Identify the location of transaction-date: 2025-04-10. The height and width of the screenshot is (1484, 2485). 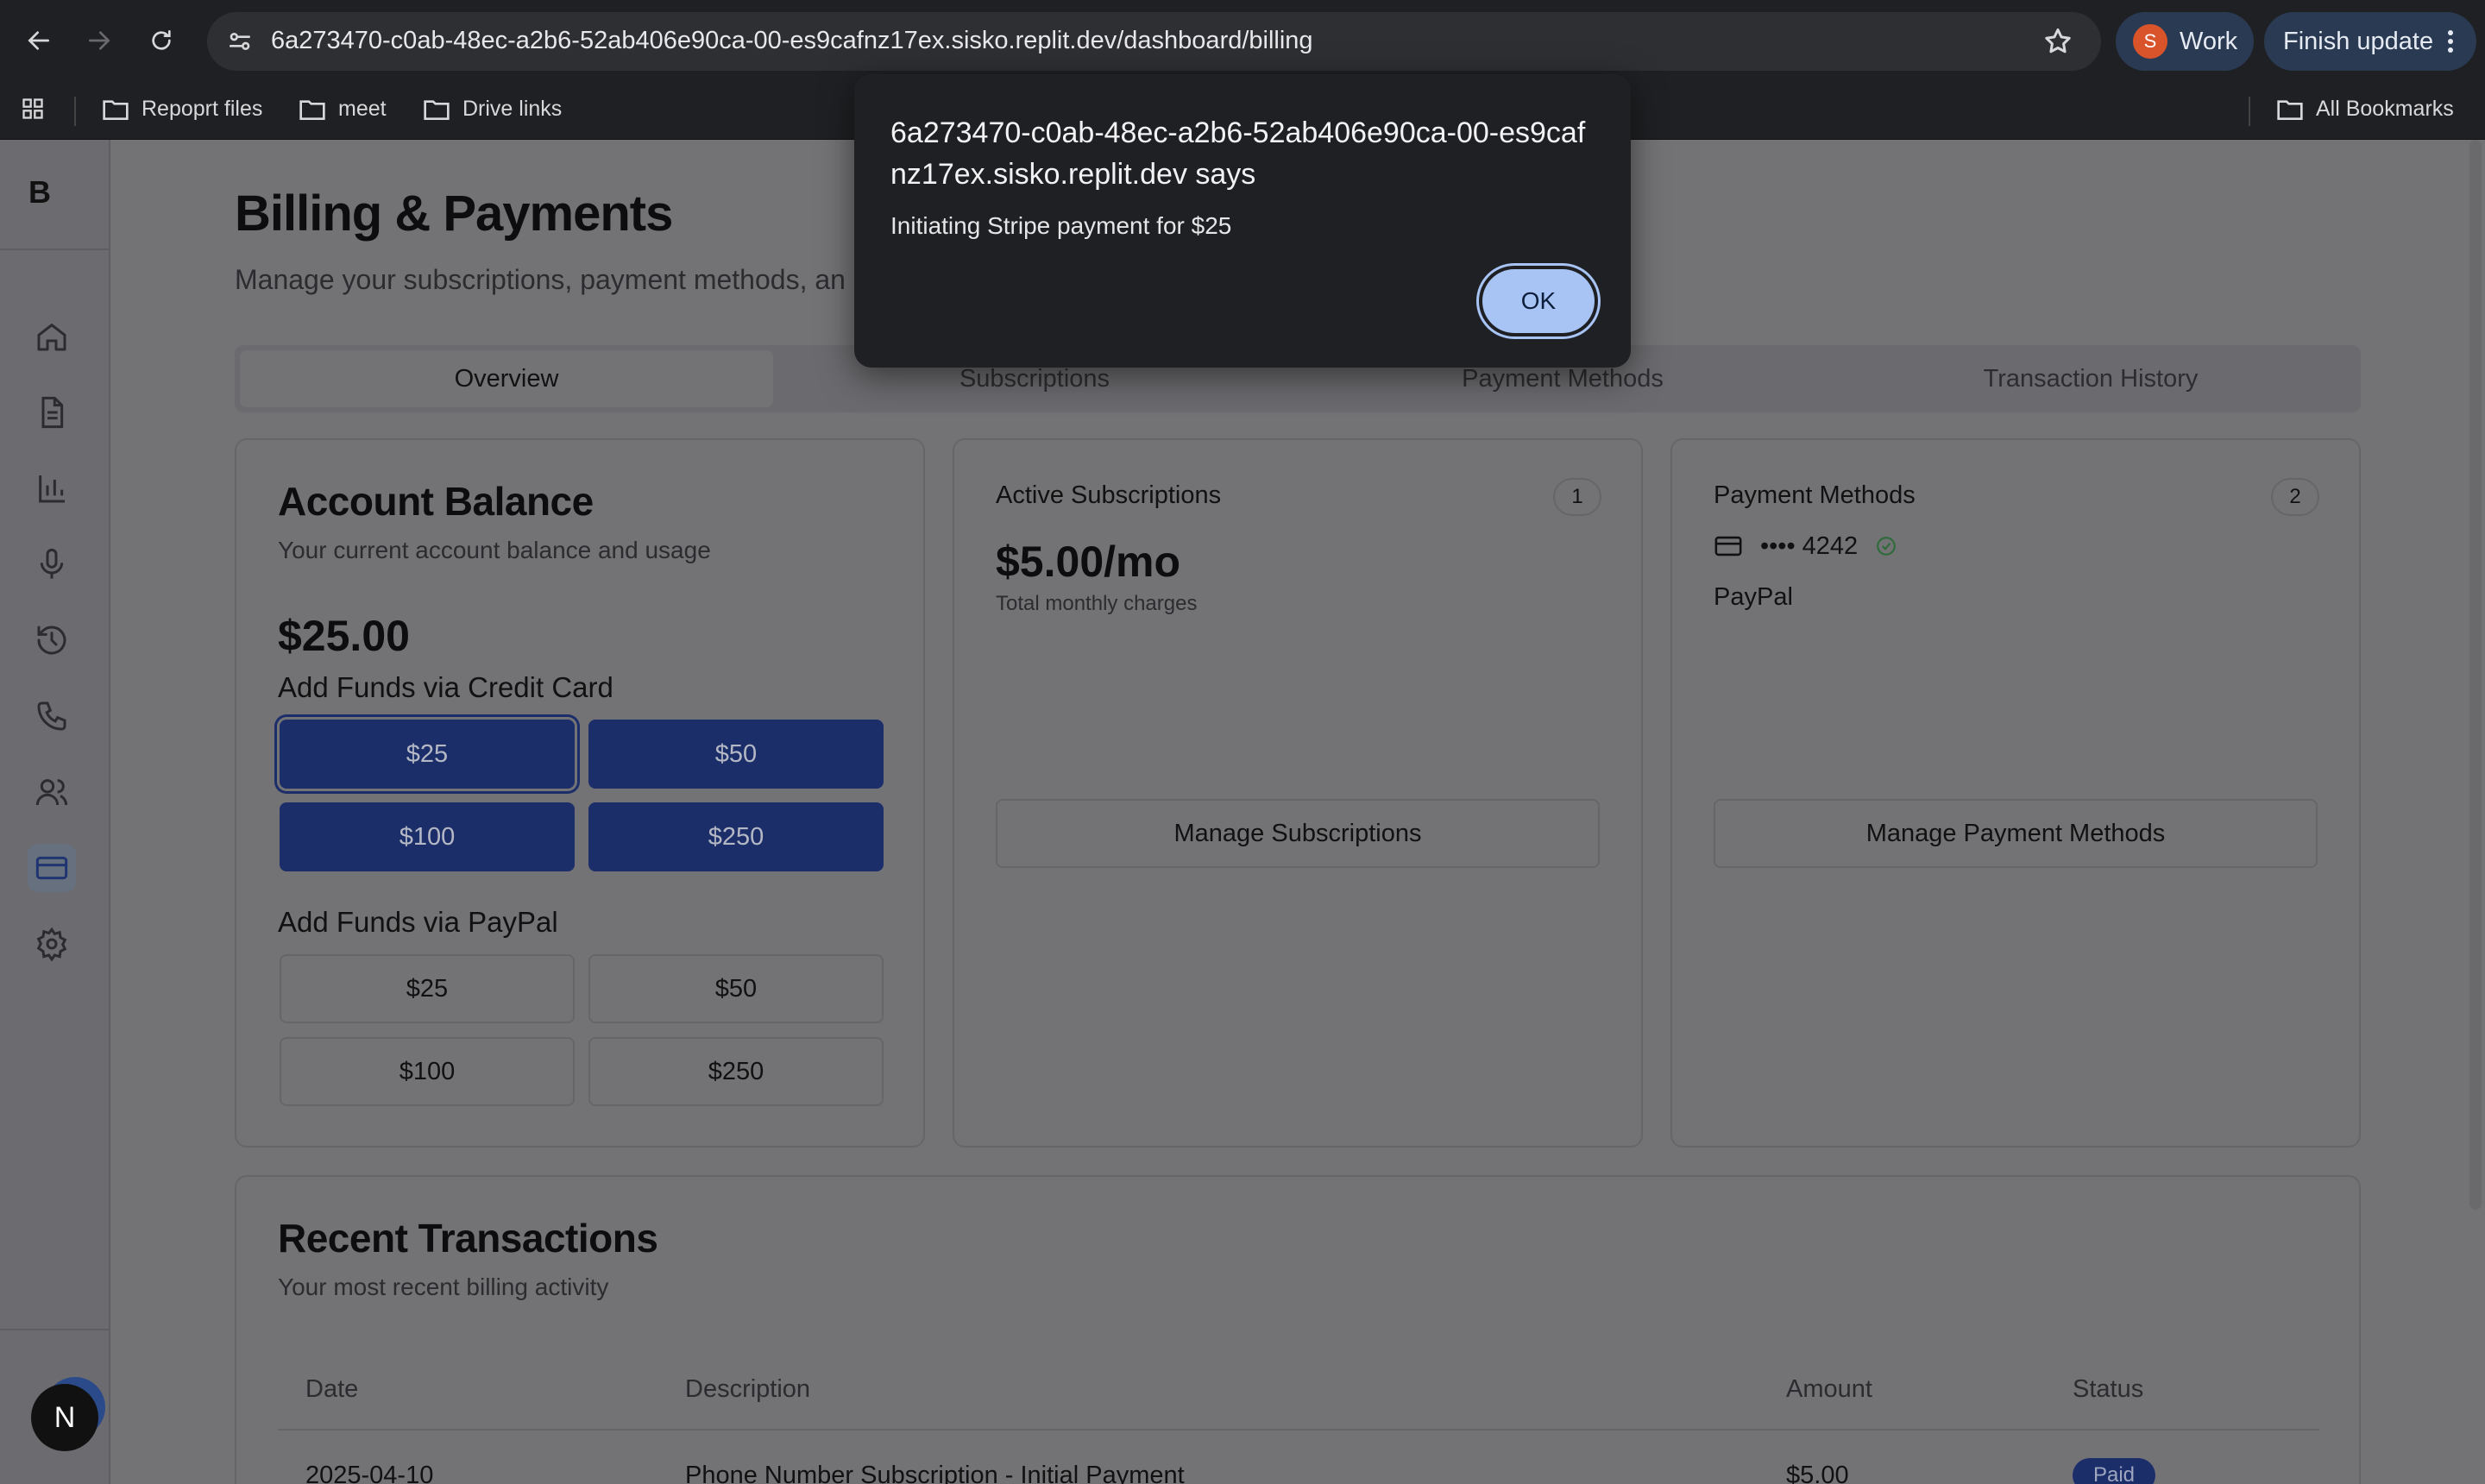
(369, 1473).